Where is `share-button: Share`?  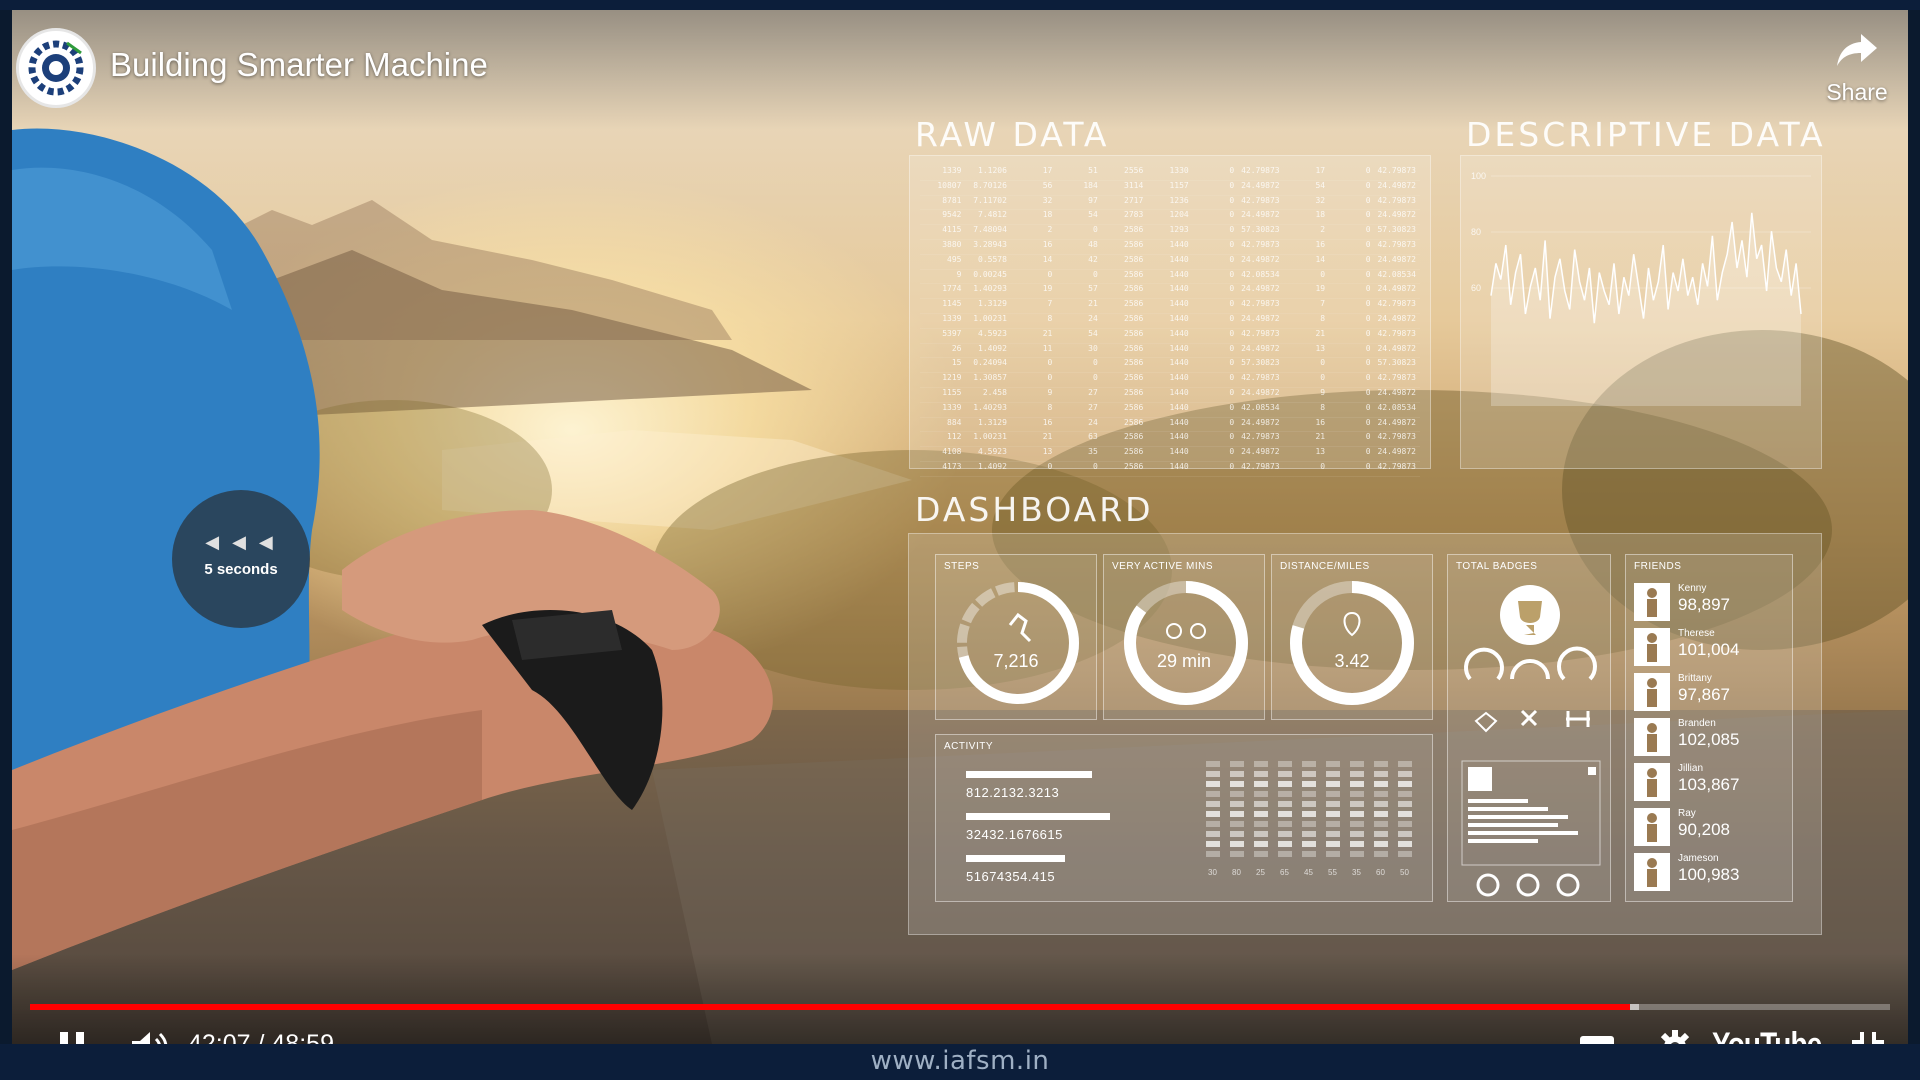 share-button: Share is located at coordinates (1857, 75).